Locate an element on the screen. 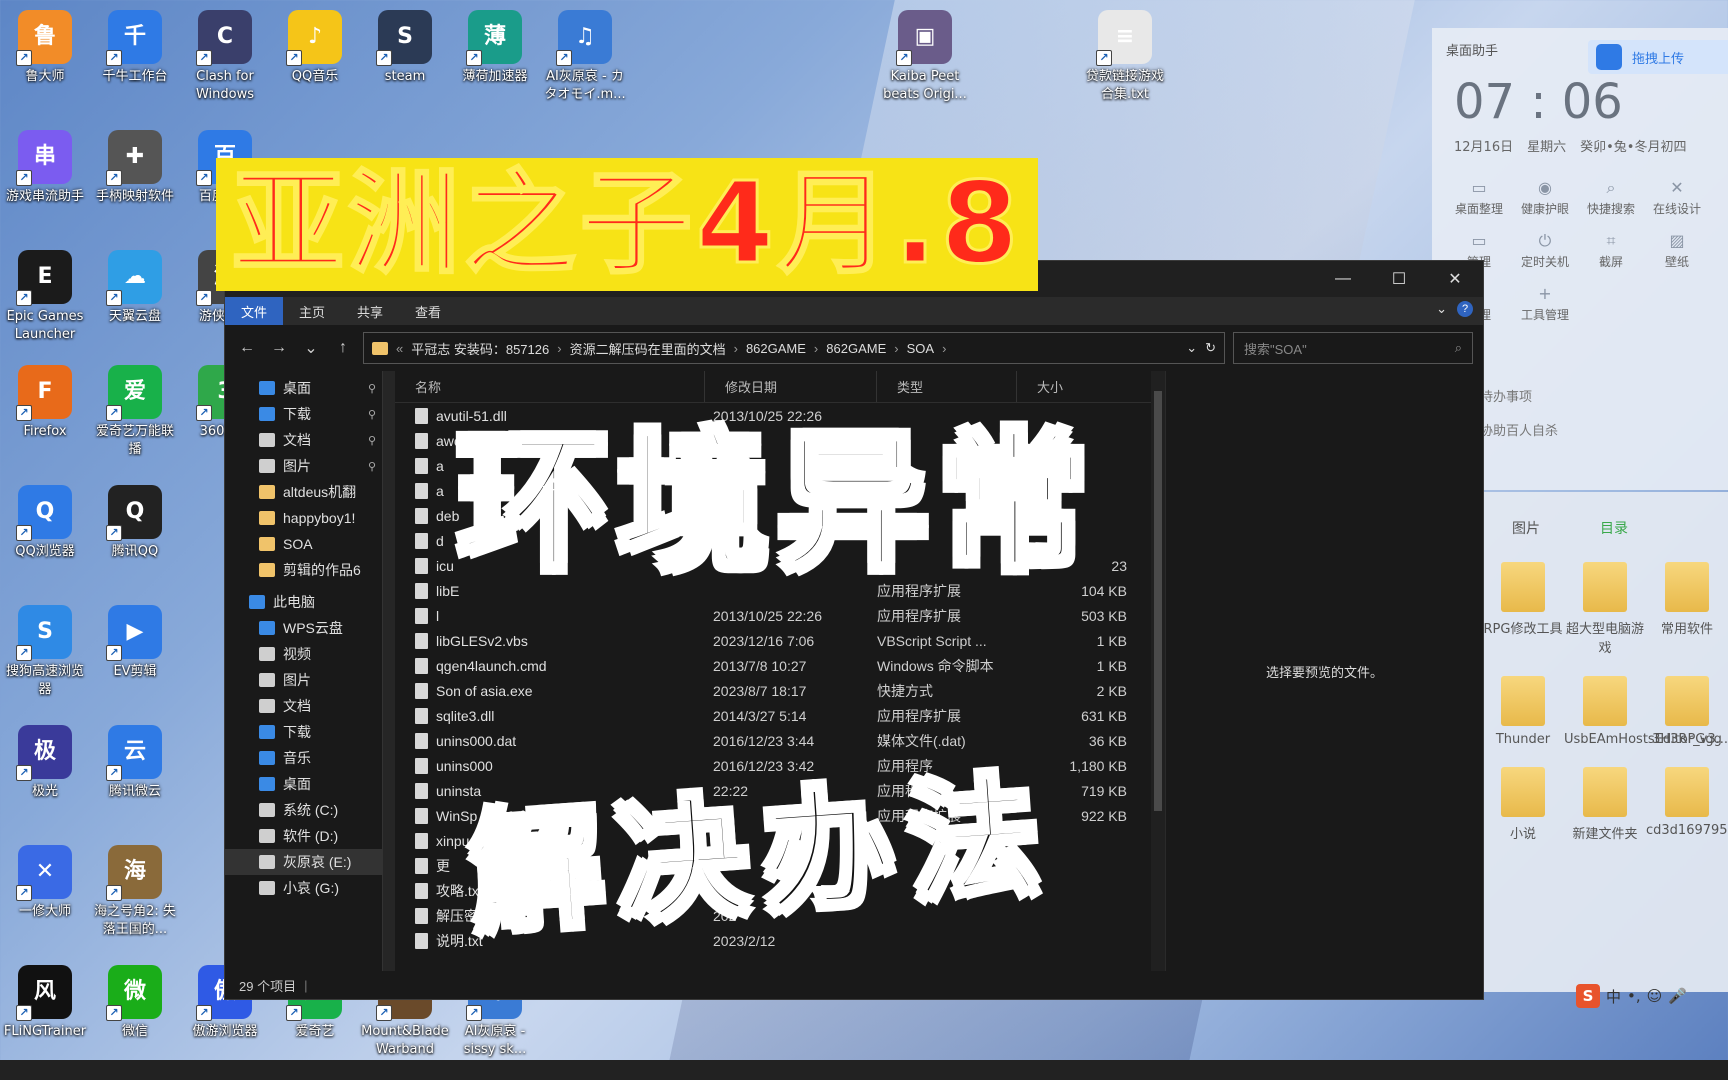 The height and width of the screenshot is (1080, 1728). tab-directory: 目录 is located at coordinates (1614, 528).